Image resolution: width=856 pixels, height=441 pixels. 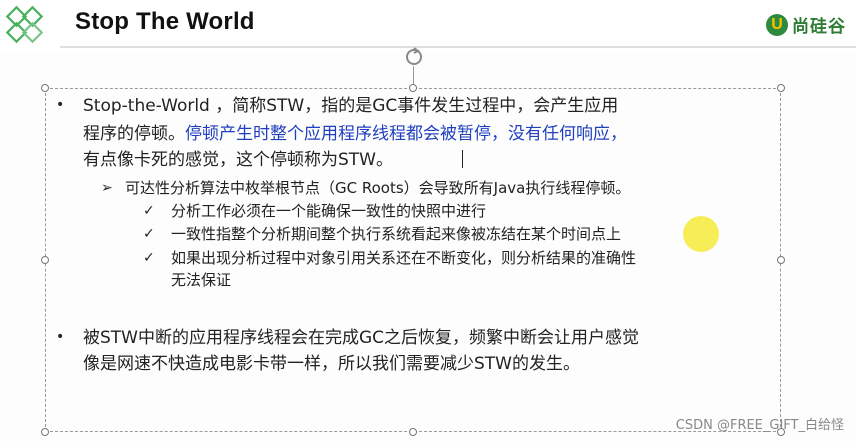 What do you see at coordinates (759, 425) in the screenshot?
I see `watermark: CSDN @FREE_GIFT_白给怪` at bounding box center [759, 425].